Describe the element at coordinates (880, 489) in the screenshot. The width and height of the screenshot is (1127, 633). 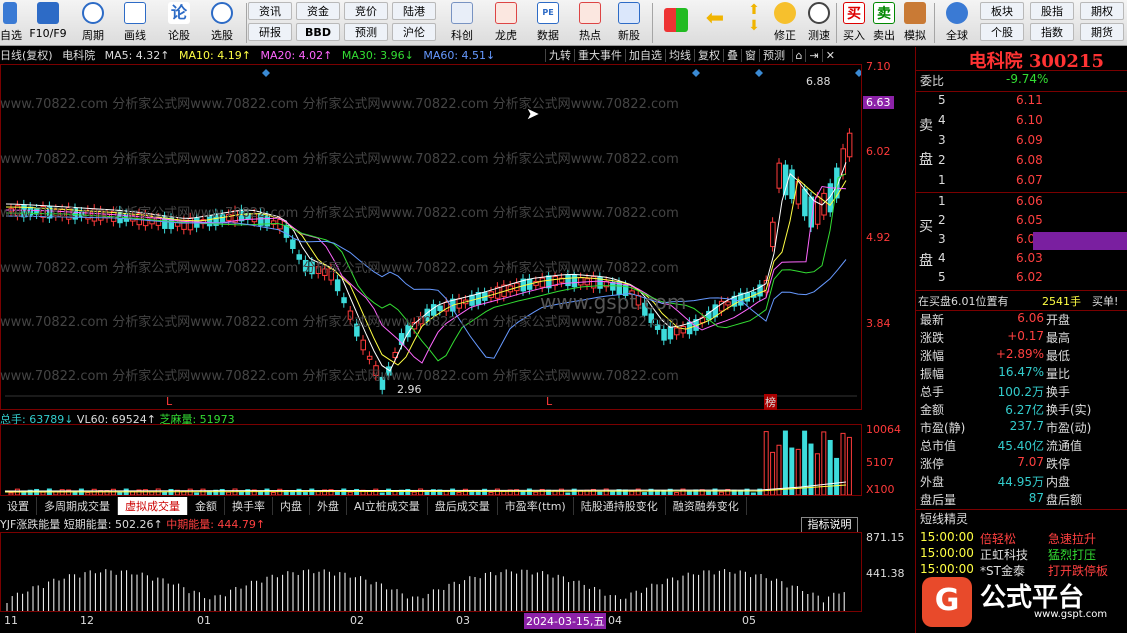
I see `volume-axis-label: X100` at that location.